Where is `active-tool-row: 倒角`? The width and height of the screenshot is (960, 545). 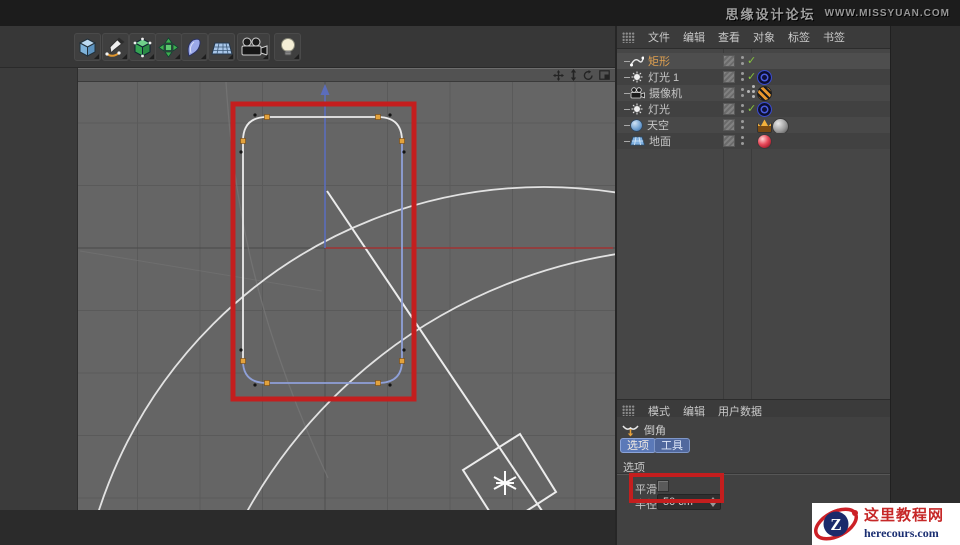
active-tool-row: 倒角 is located at coordinates (644, 430).